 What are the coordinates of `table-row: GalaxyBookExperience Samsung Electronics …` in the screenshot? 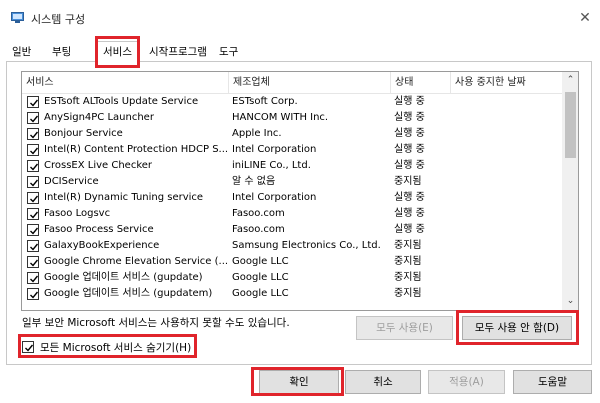 It's located at (292, 246).